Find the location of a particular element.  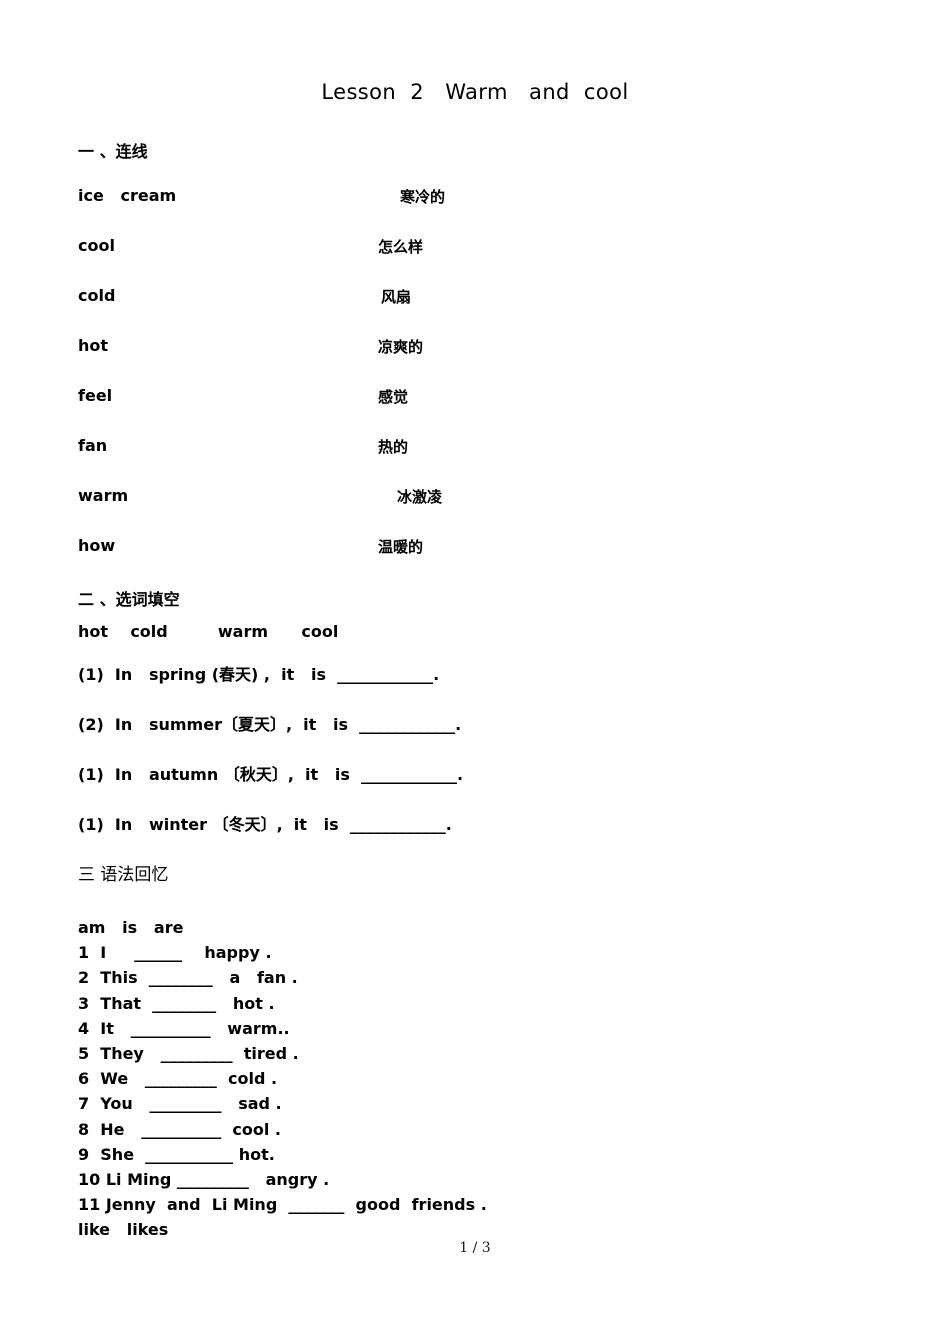

matching-chinese-word: 寒冷的 is located at coordinates (422, 196).